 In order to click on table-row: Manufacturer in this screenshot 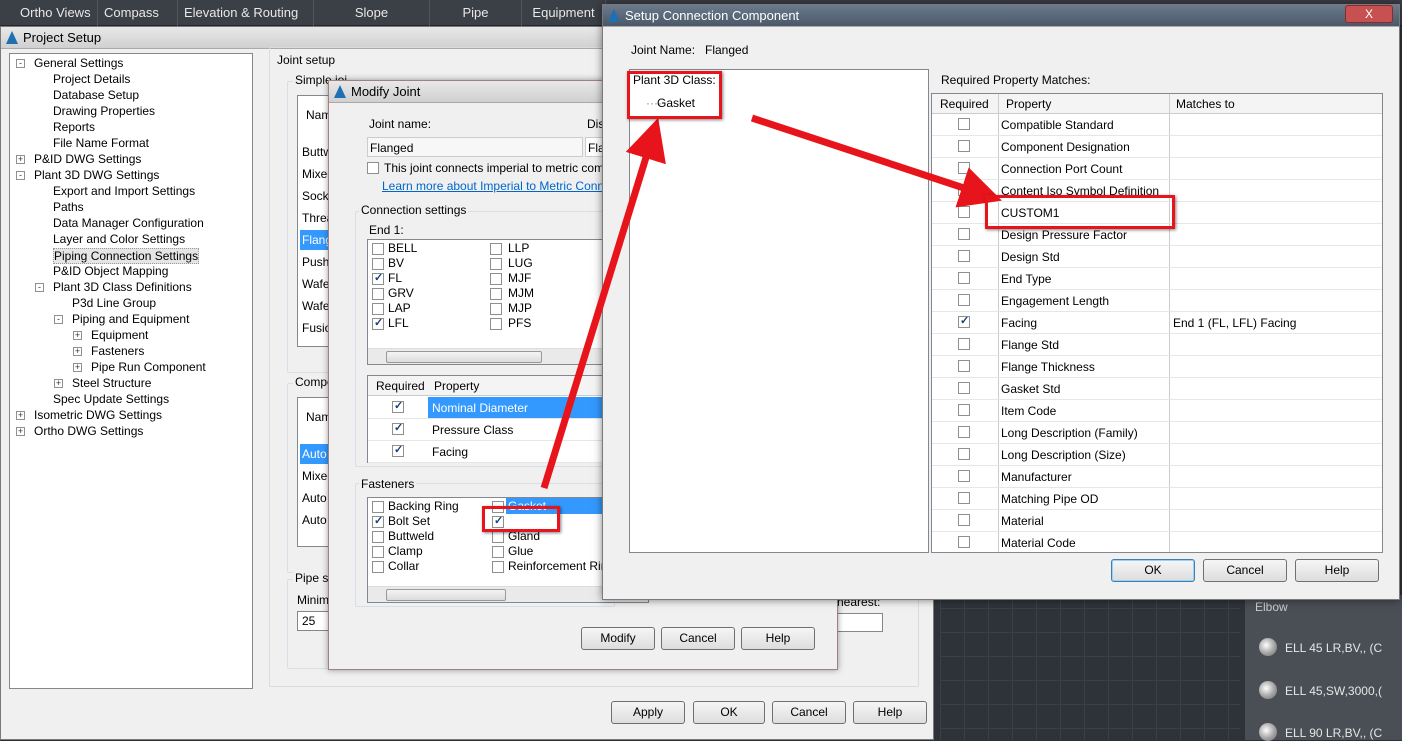, I will do `click(1157, 477)`.